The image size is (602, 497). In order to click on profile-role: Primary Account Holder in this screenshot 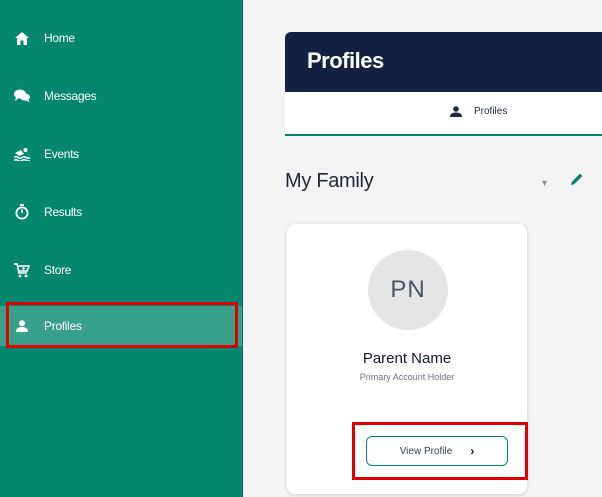, I will do `click(407, 377)`.